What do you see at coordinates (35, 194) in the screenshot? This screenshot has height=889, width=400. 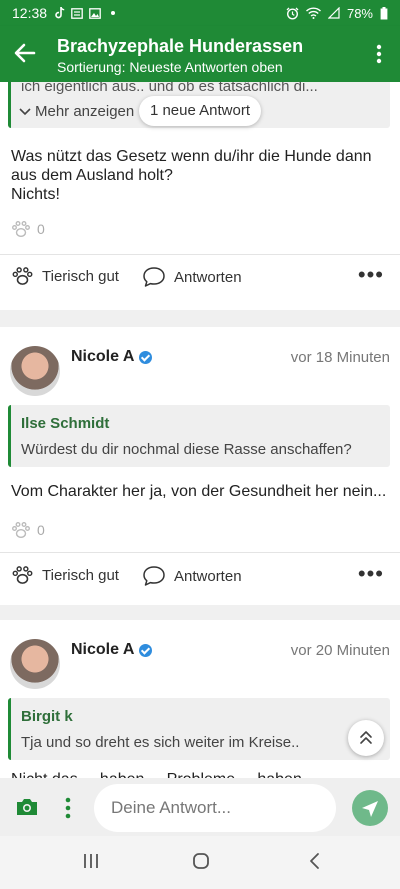 I see `answer-line: Nichts!` at bounding box center [35, 194].